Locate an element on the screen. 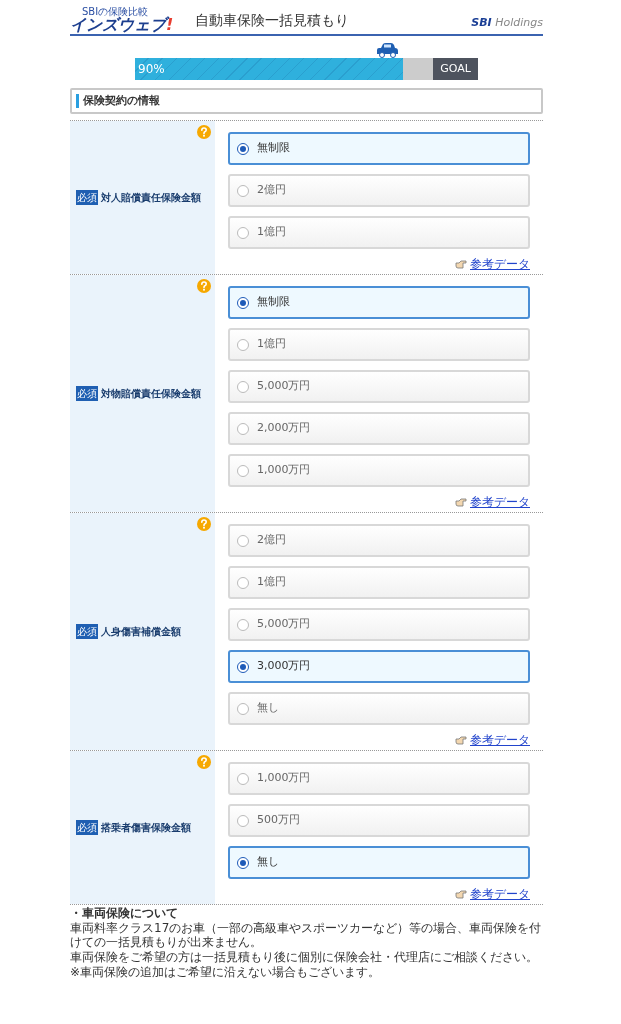 This screenshot has width=621, height=1024. radio-option: 3,000万円 is located at coordinates (379, 666).